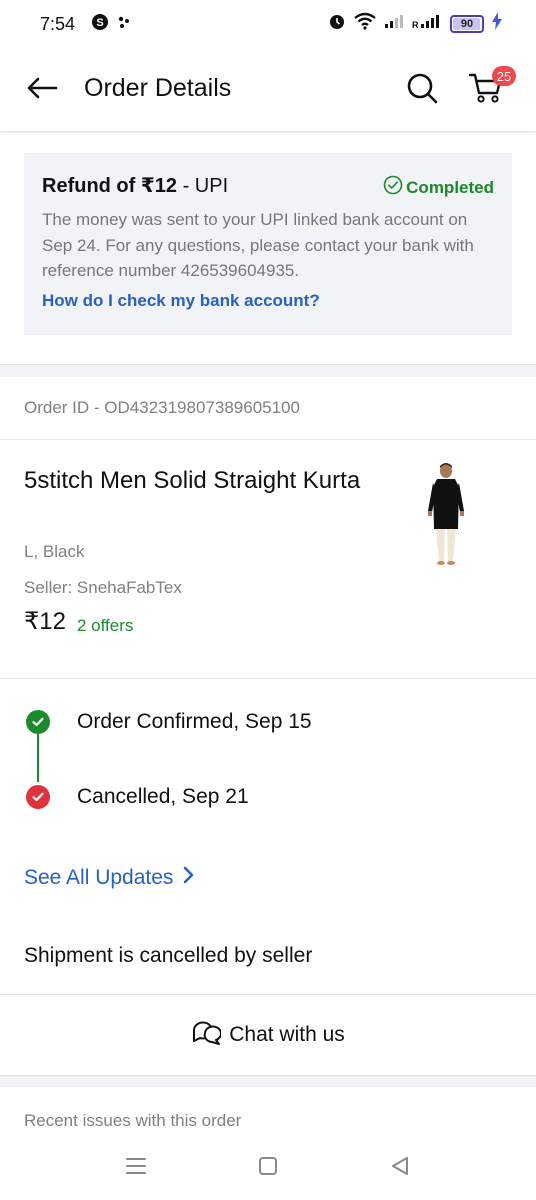  I want to click on cart-count-badge: 25, so click(504, 76).